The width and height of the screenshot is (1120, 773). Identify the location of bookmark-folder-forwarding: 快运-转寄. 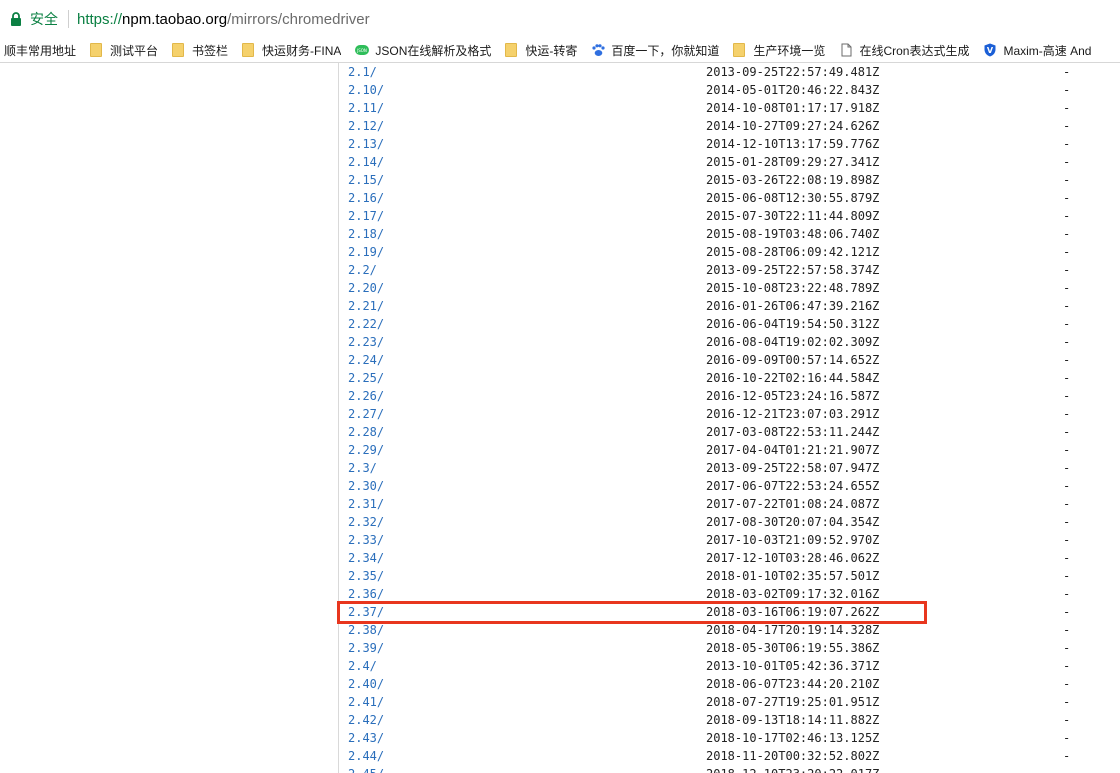
(541, 50).